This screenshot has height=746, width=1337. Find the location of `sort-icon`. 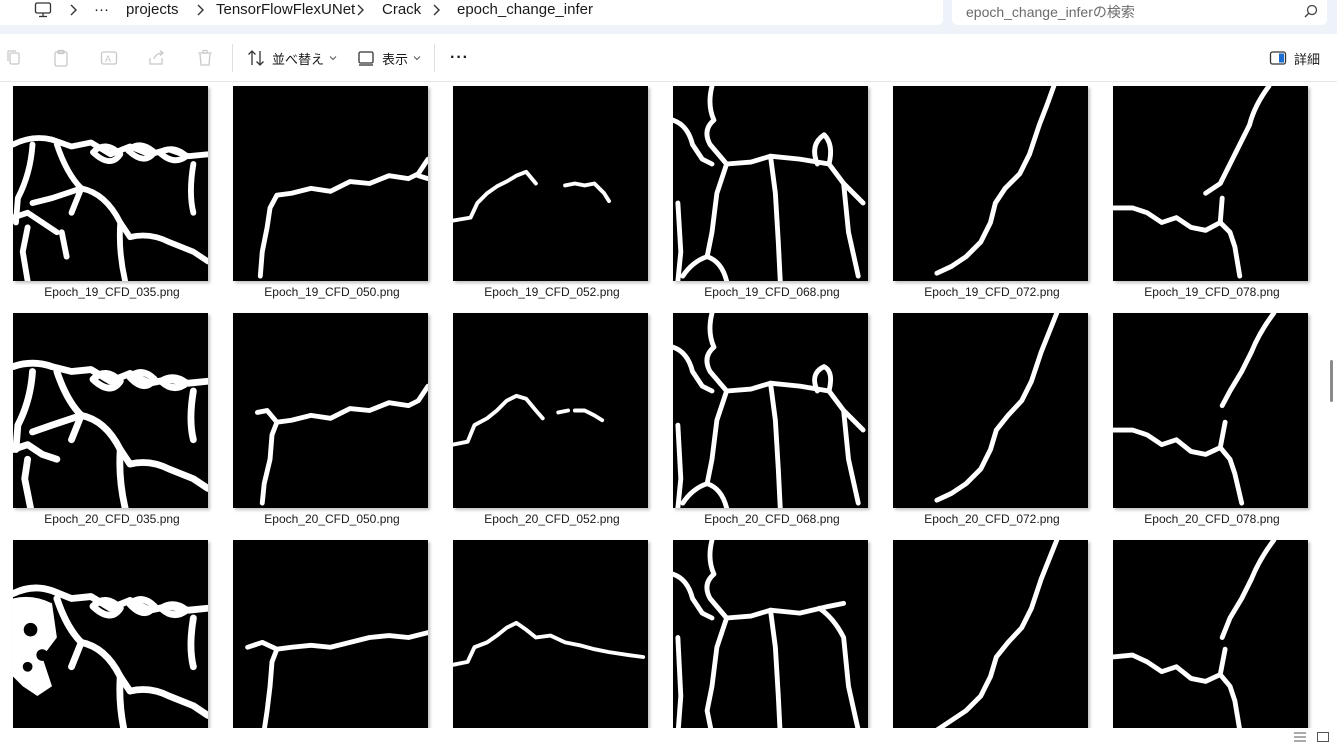

sort-icon is located at coordinates (256, 58).